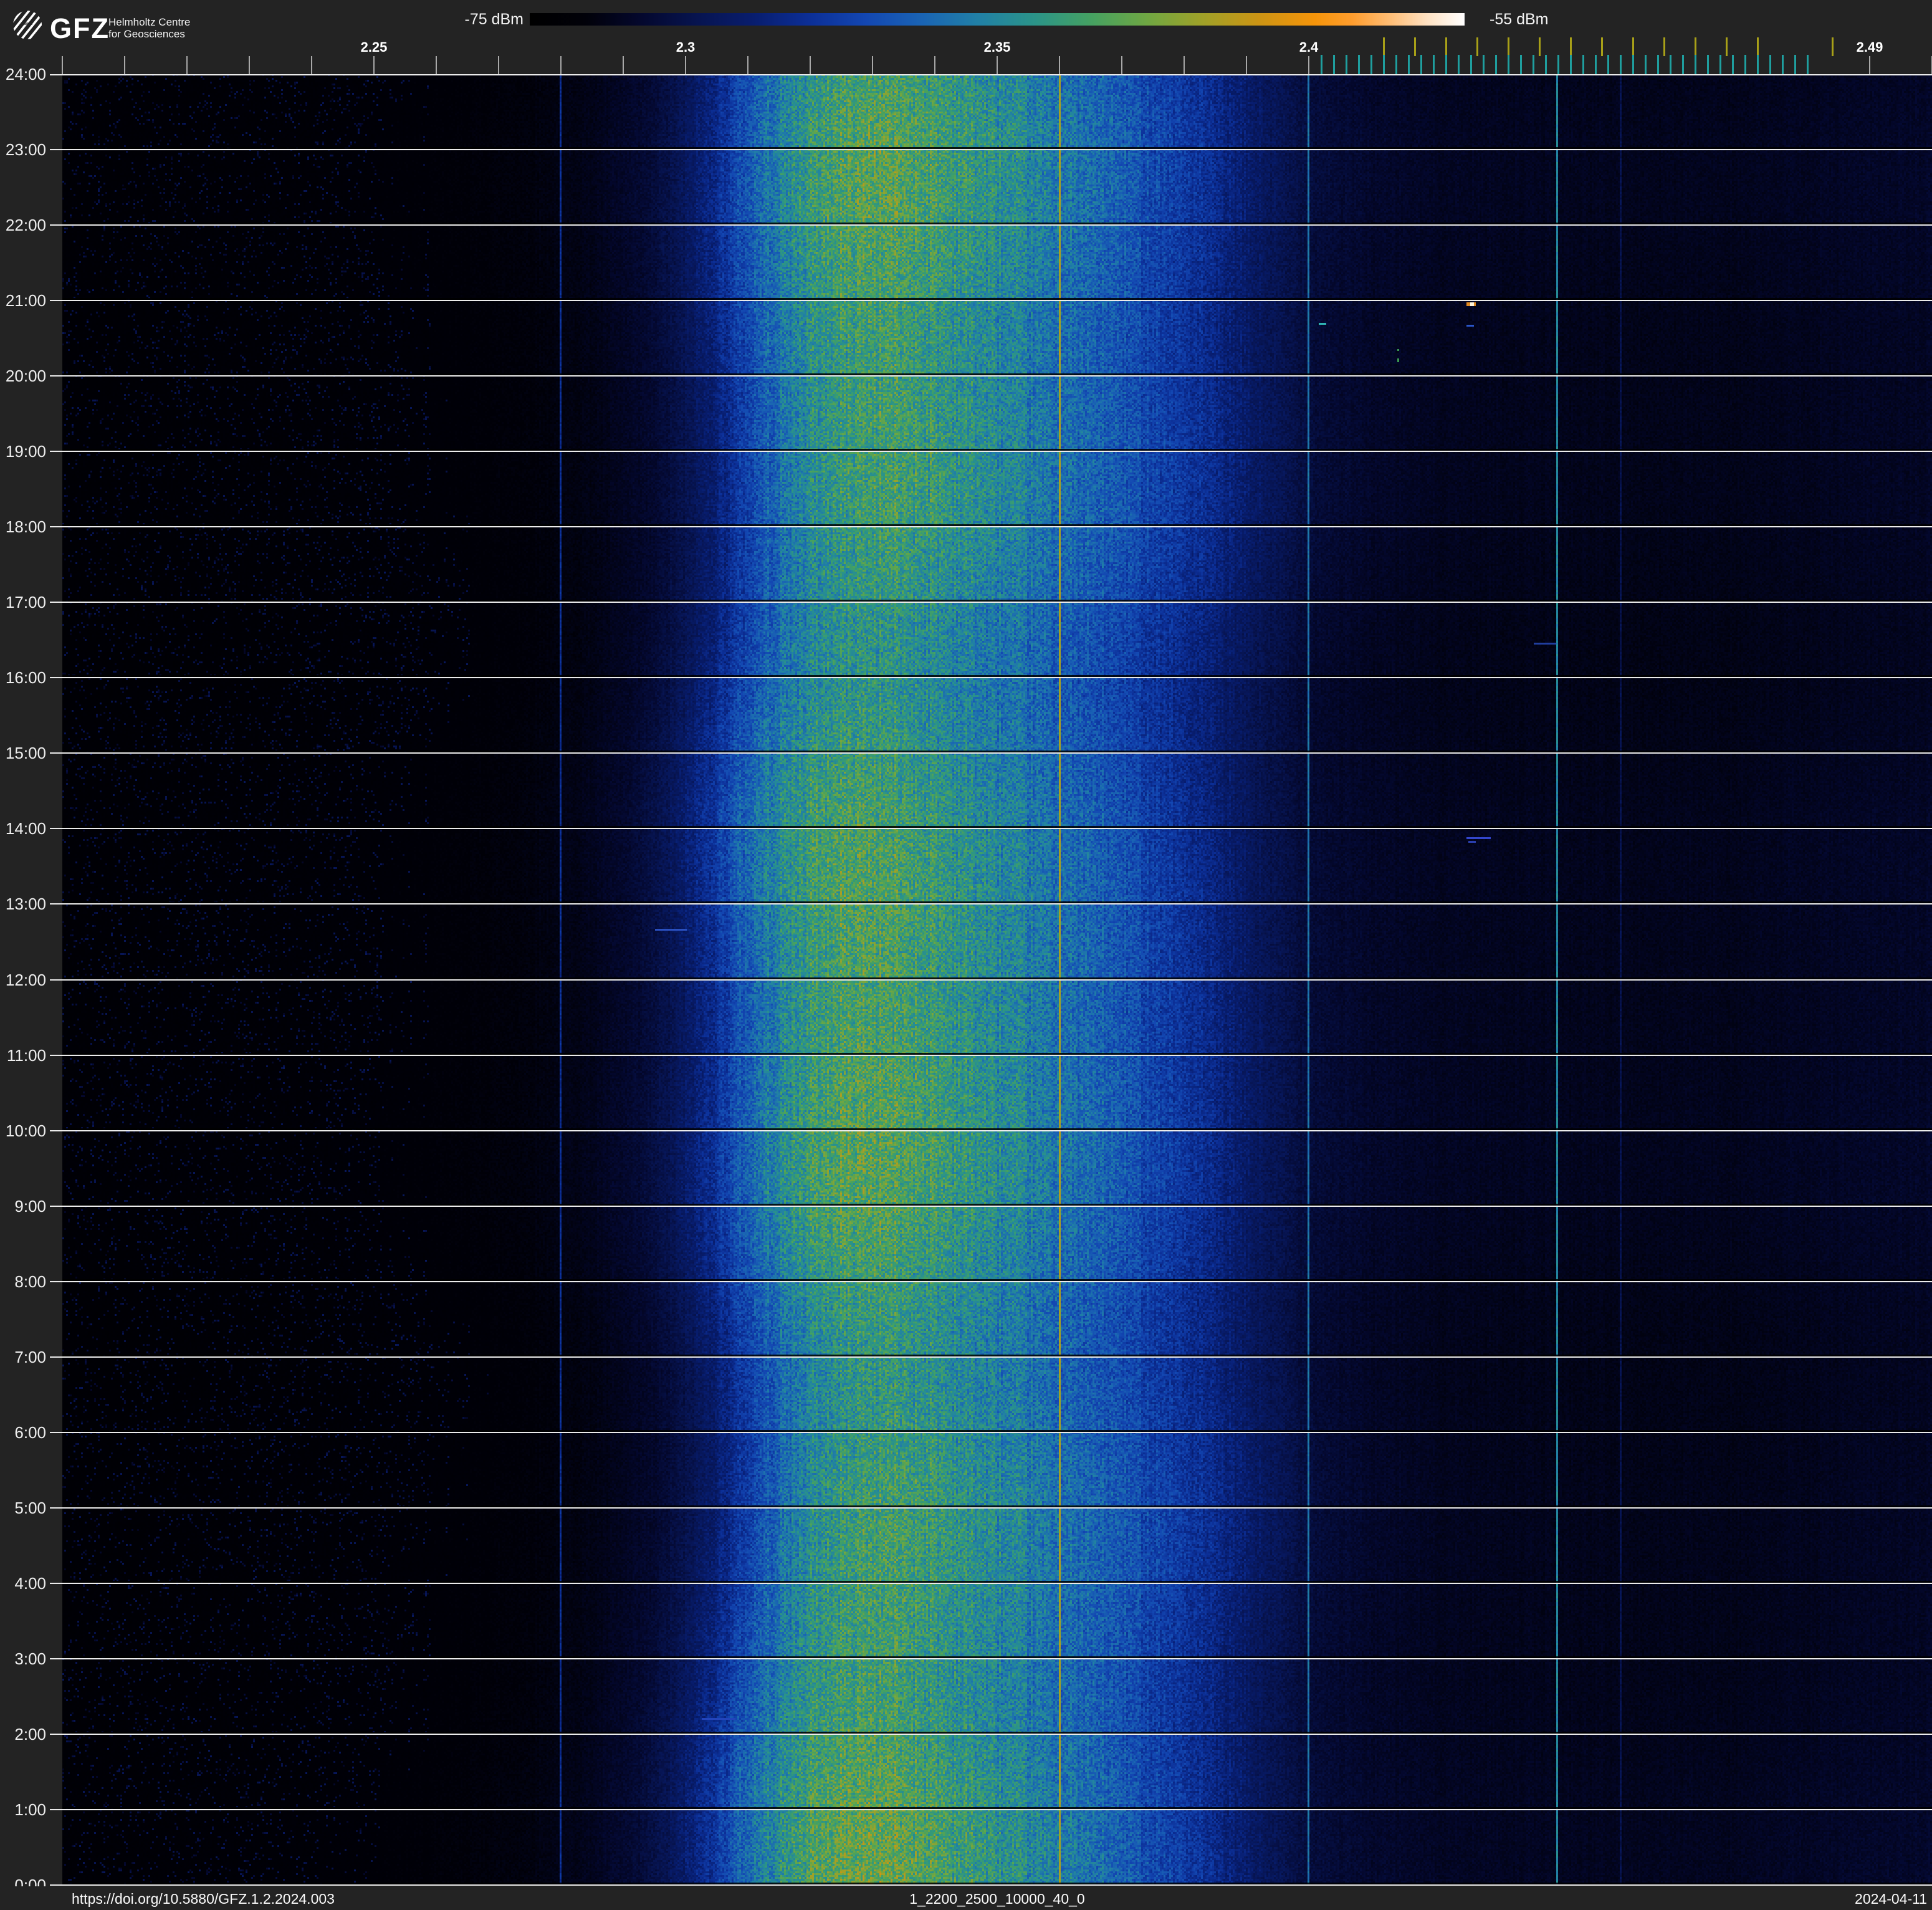 This screenshot has height=1910, width=1932. Describe the element at coordinates (1309, 47) in the screenshot. I see `freq-label: 2.4` at that location.